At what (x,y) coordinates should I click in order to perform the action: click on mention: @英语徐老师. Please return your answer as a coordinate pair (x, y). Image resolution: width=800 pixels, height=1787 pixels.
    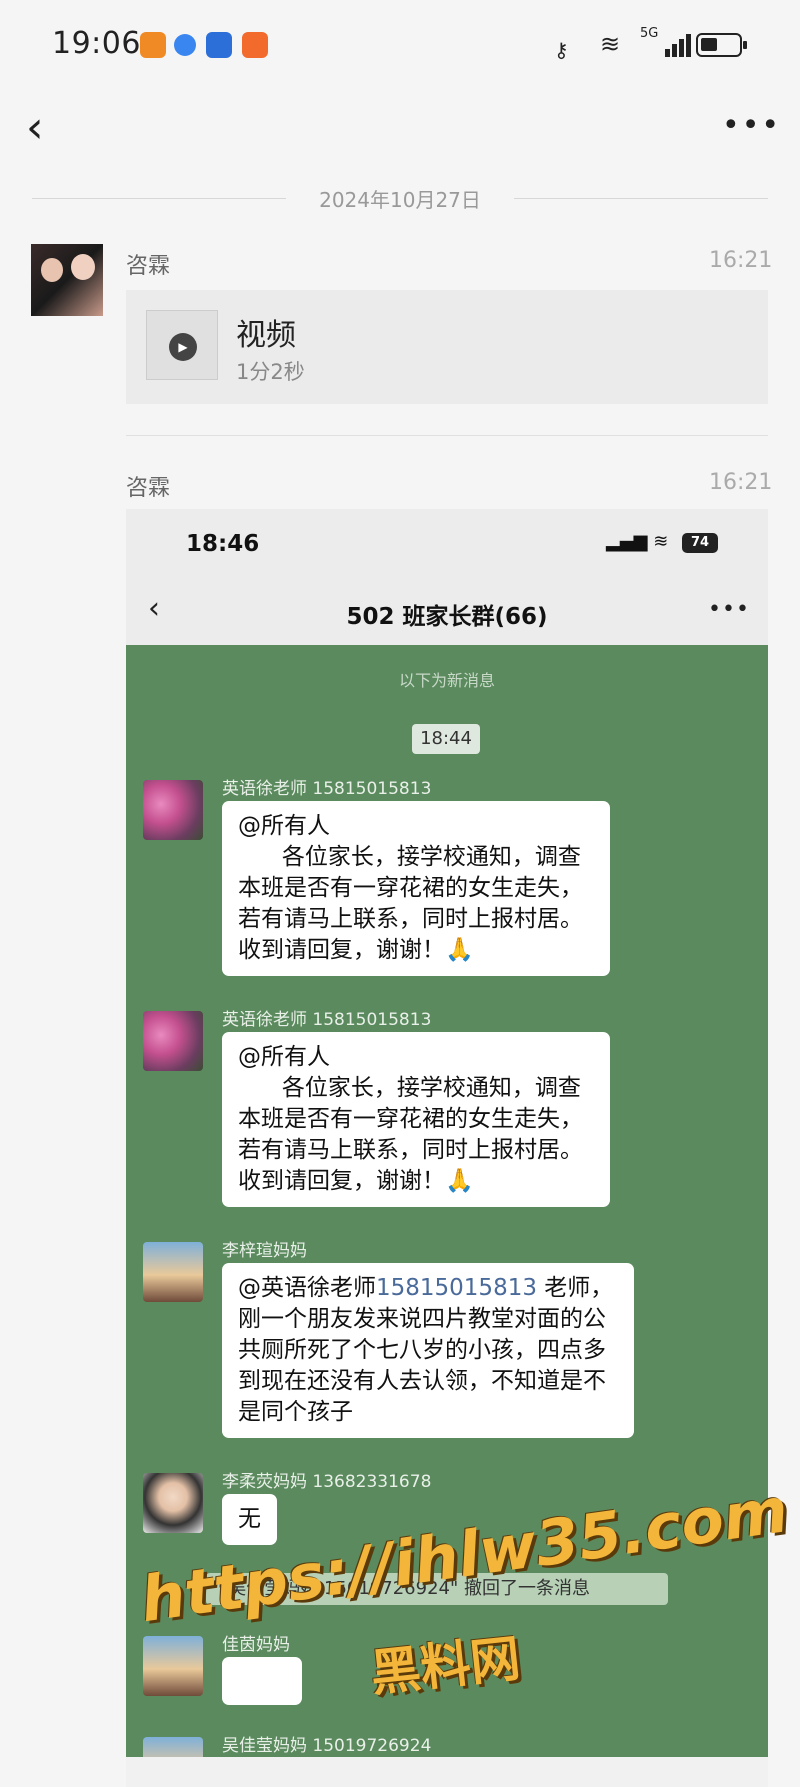
    Looking at the image, I should click on (307, 1288).